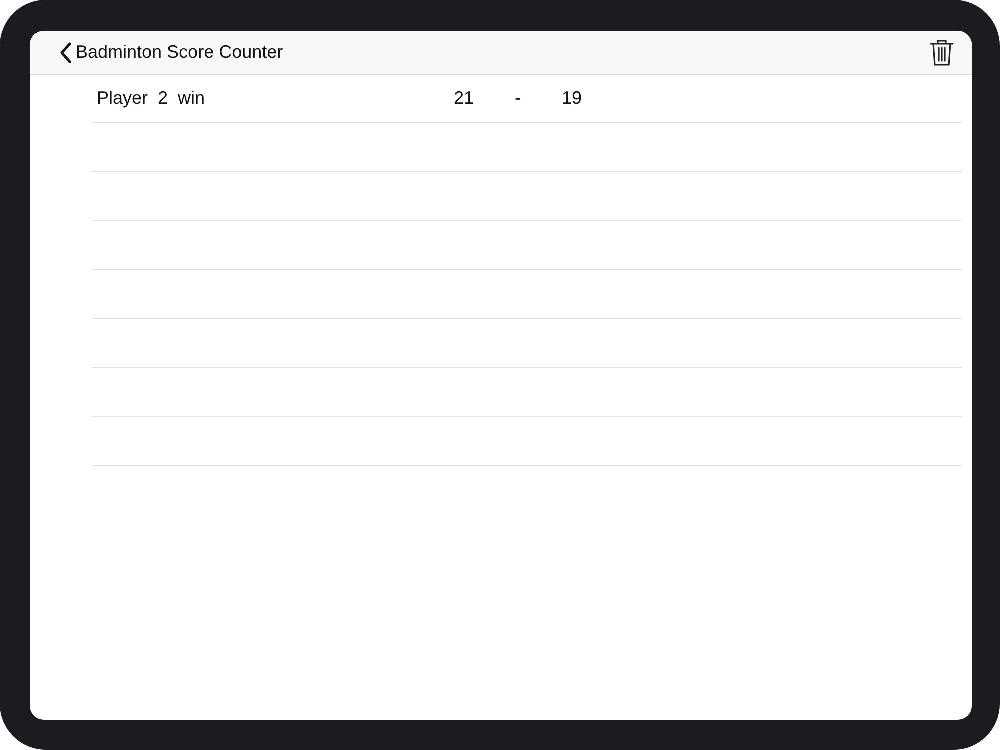 Image resolution: width=1000 pixels, height=750 pixels. I want to click on chevron-left-icon, so click(66, 53).